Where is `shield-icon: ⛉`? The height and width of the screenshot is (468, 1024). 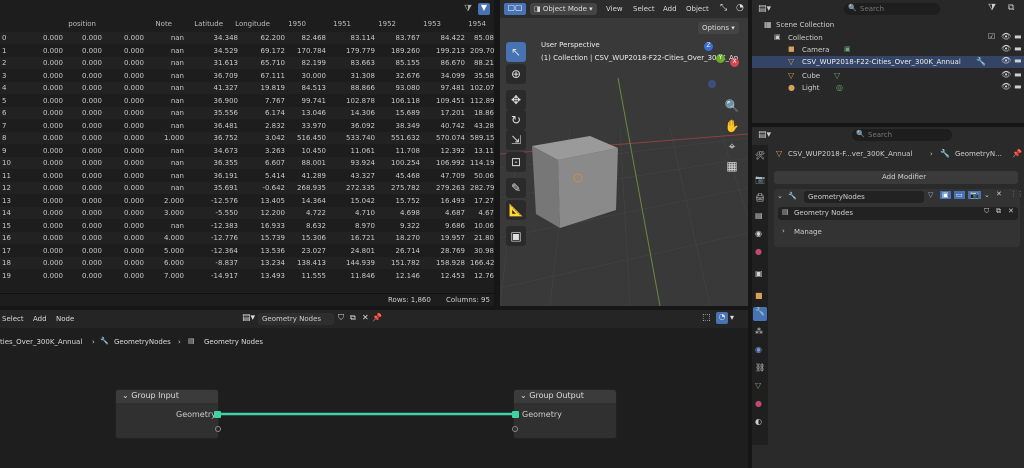 shield-icon: ⛉ is located at coordinates (986, 211).